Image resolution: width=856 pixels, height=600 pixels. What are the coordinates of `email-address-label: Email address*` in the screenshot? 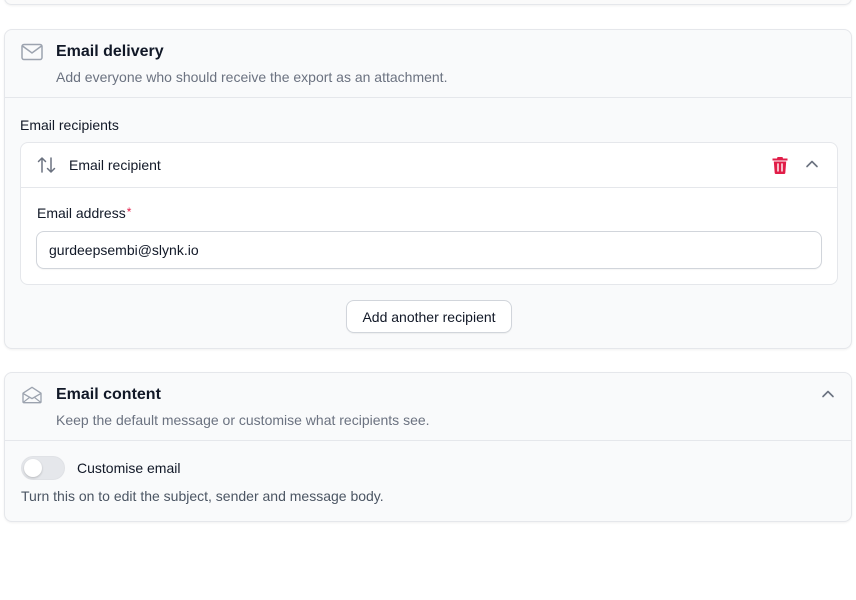 It's located at (84, 213).